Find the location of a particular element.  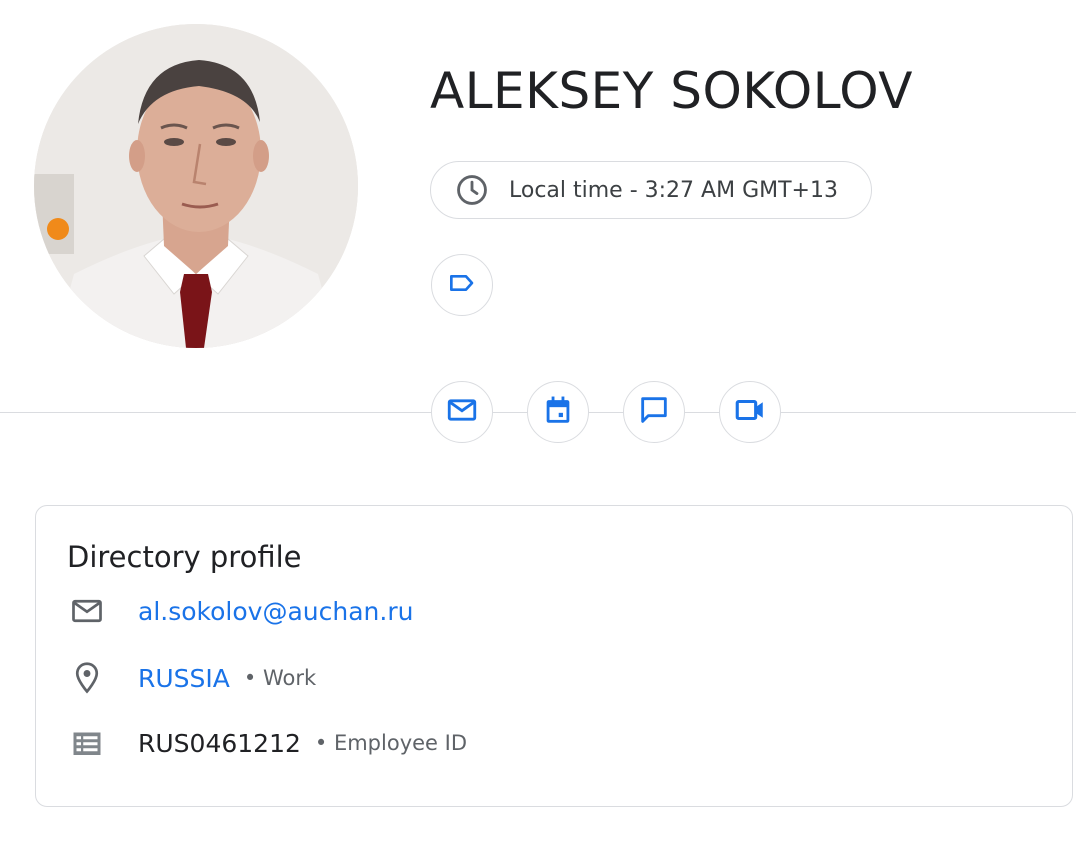

start-video-call-button is located at coordinates (750, 412).